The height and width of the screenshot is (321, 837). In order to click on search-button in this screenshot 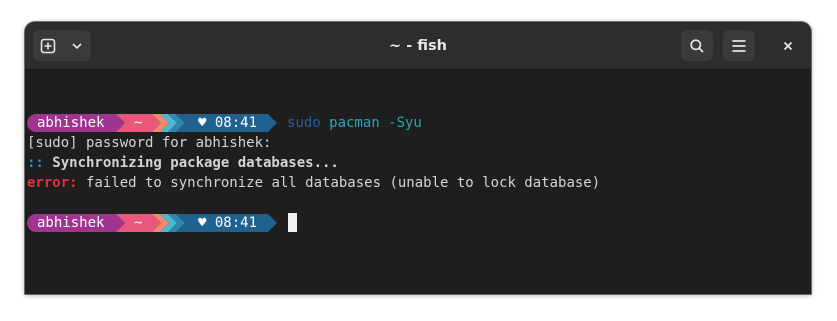, I will do `click(697, 45)`.